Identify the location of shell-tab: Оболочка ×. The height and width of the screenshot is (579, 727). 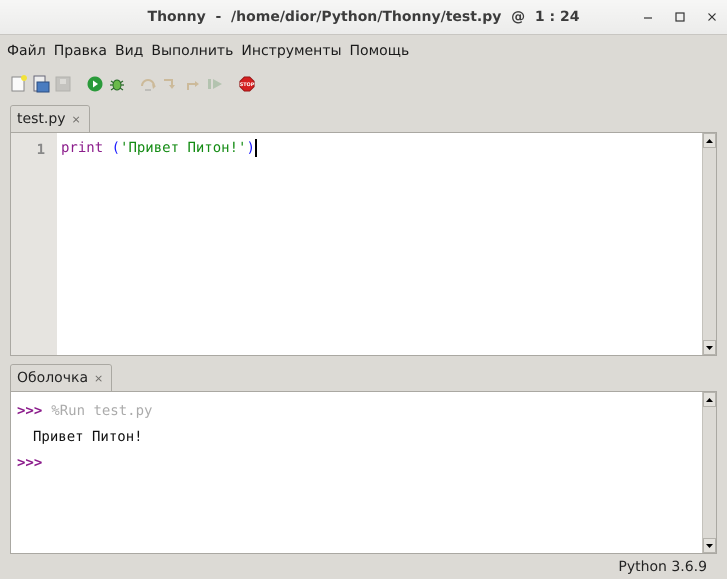
(61, 377).